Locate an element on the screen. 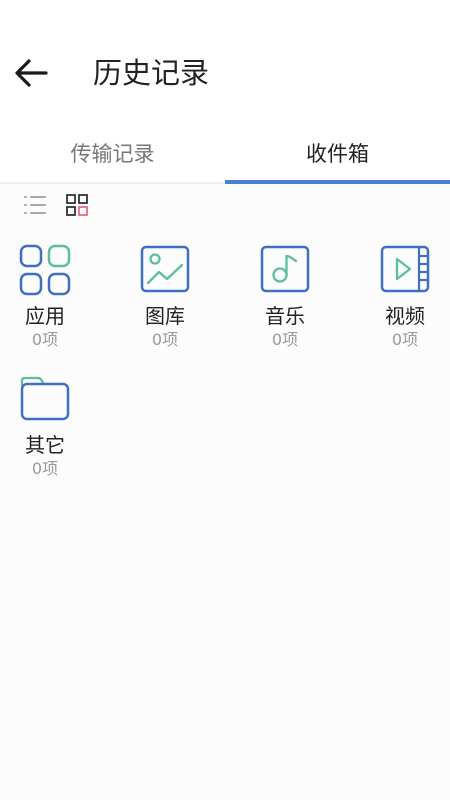 The height and width of the screenshot is (800, 450). page-title: 历史记录 is located at coordinates (151, 73).